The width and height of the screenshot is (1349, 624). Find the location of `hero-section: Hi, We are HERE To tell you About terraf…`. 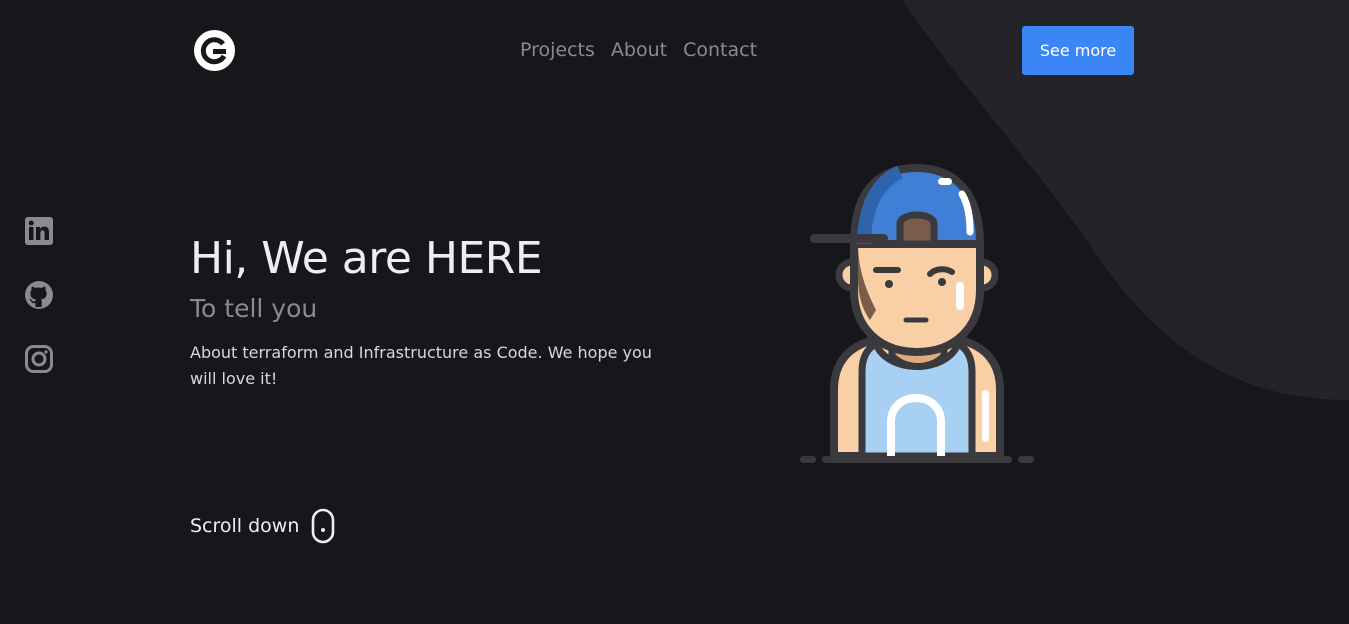

hero-section: Hi, We are HERE To tell you About terraf… is located at coordinates (430, 311).